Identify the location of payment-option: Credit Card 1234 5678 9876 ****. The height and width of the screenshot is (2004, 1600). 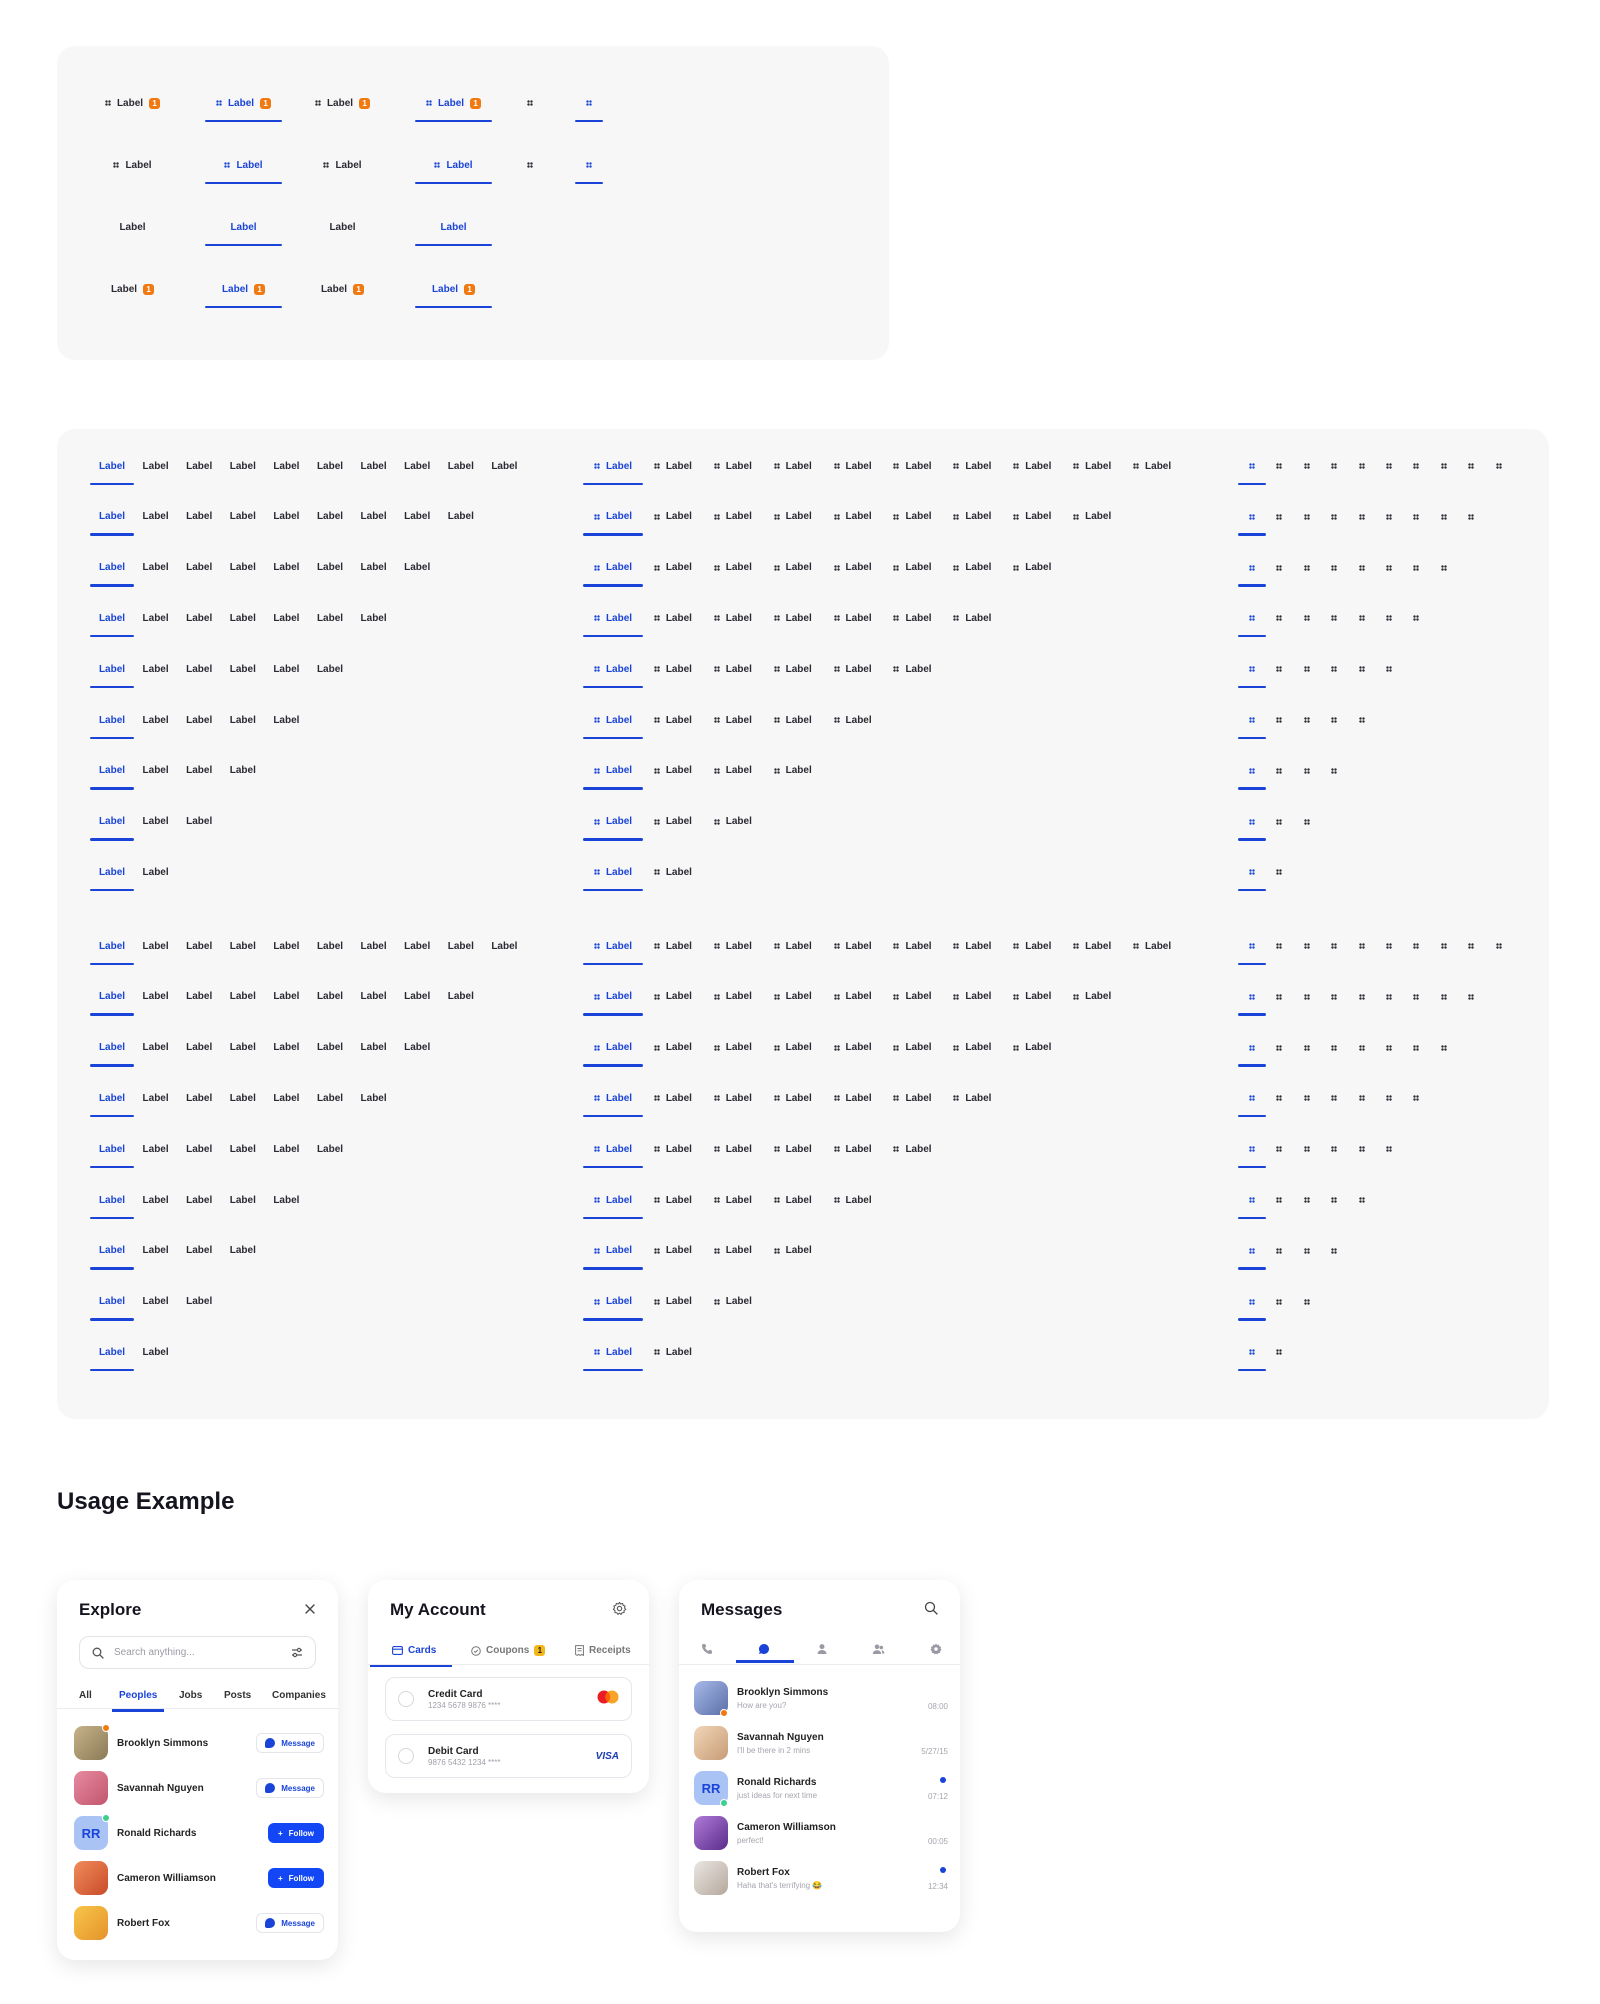
(508, 1699).